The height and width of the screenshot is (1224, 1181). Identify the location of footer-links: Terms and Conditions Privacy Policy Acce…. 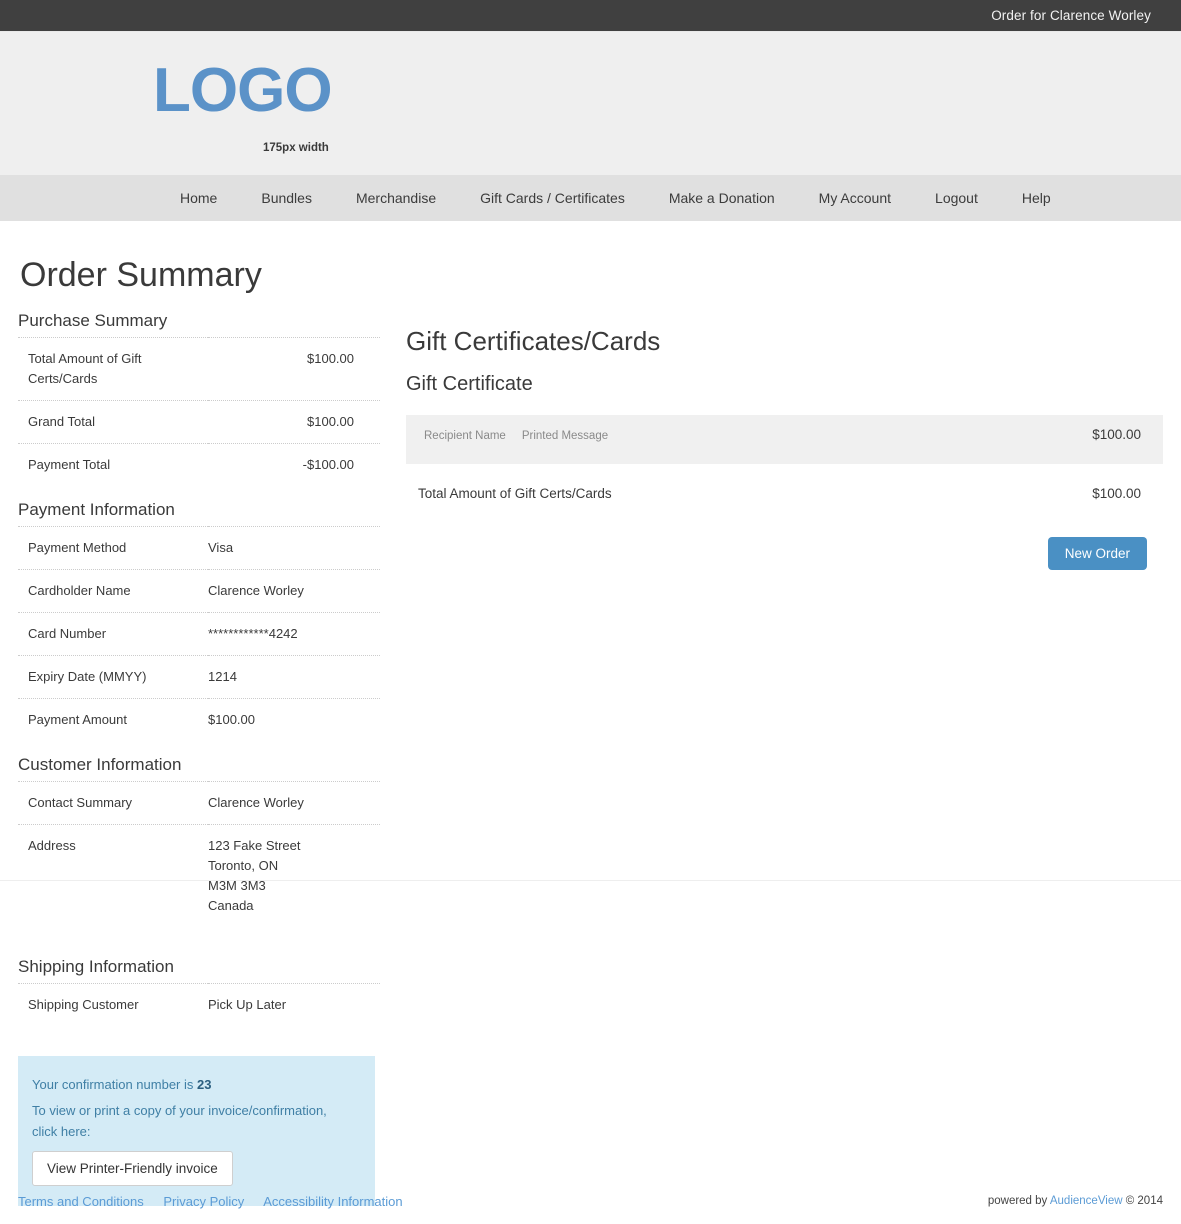
(218, 1201).